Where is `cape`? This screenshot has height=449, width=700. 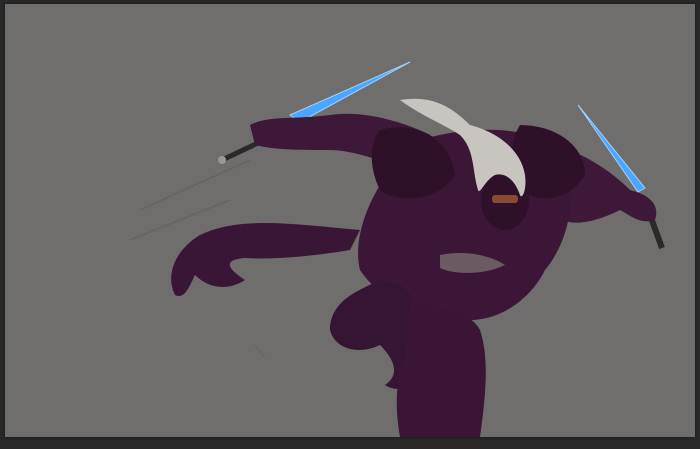
cape is located at coordinates (265, 259).